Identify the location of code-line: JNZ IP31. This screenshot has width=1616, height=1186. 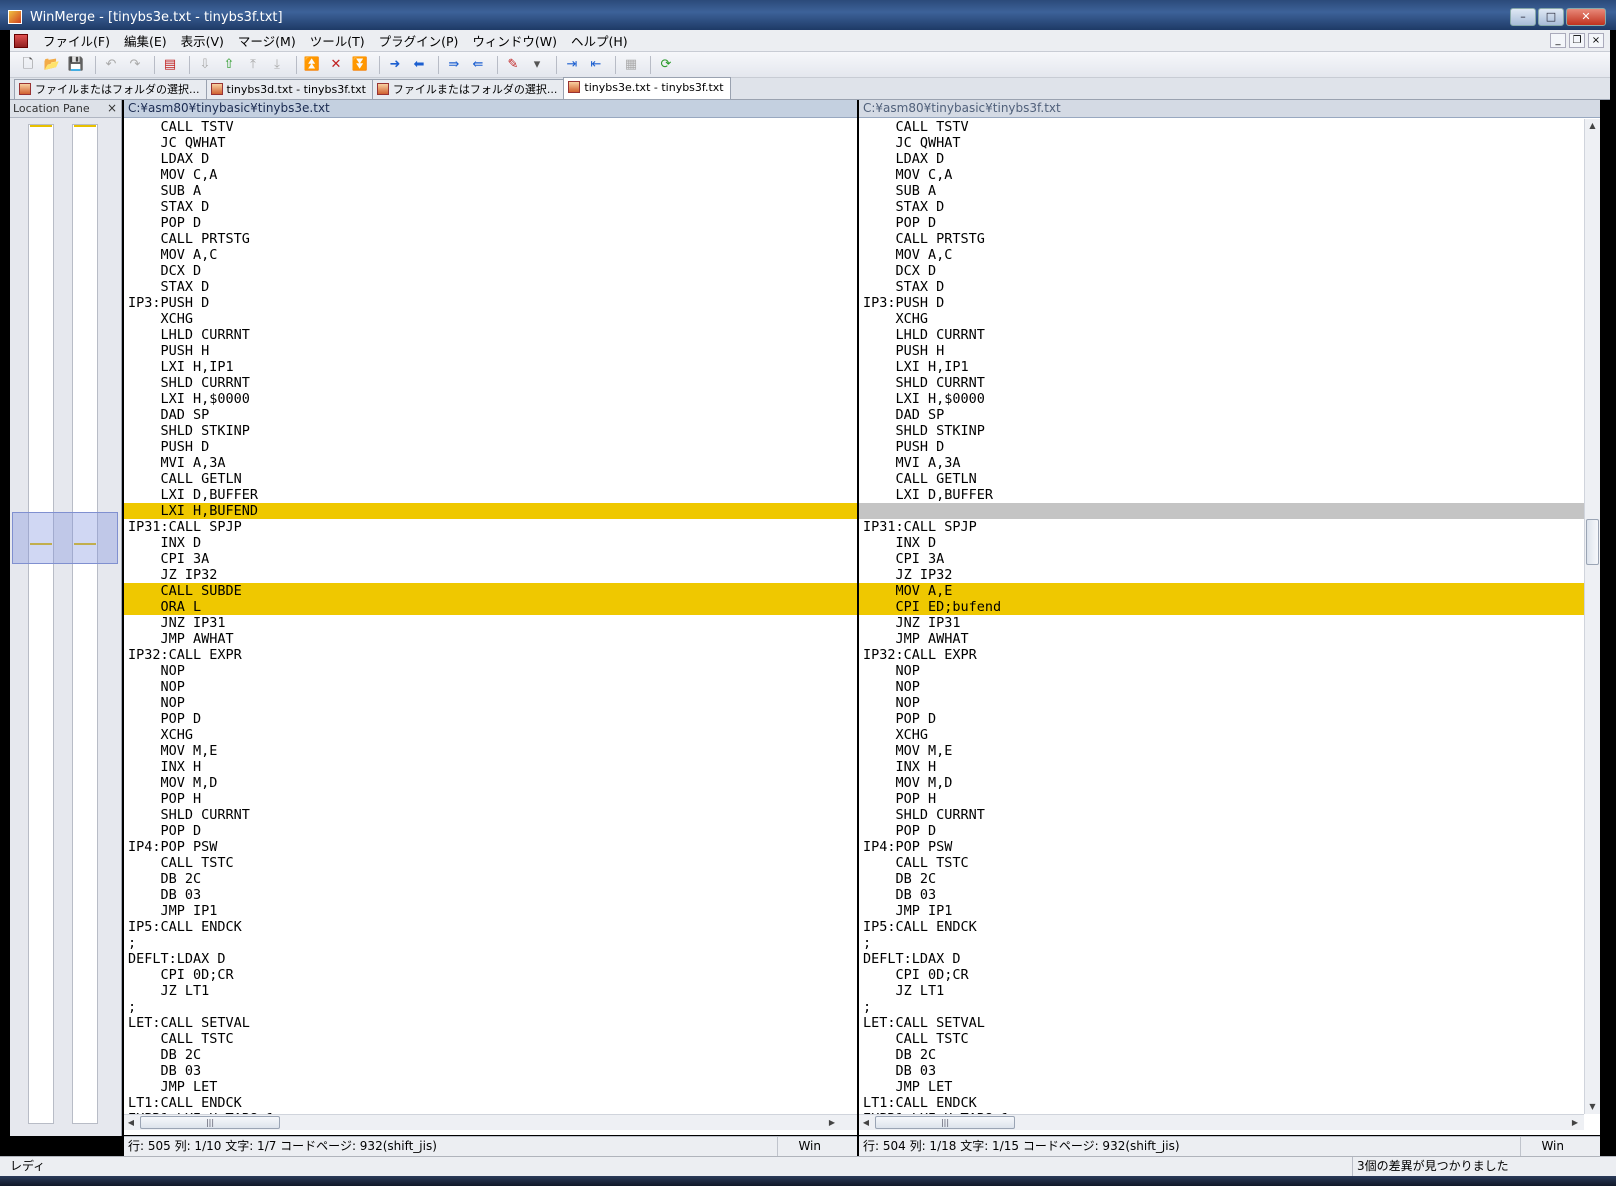
(490, 623).